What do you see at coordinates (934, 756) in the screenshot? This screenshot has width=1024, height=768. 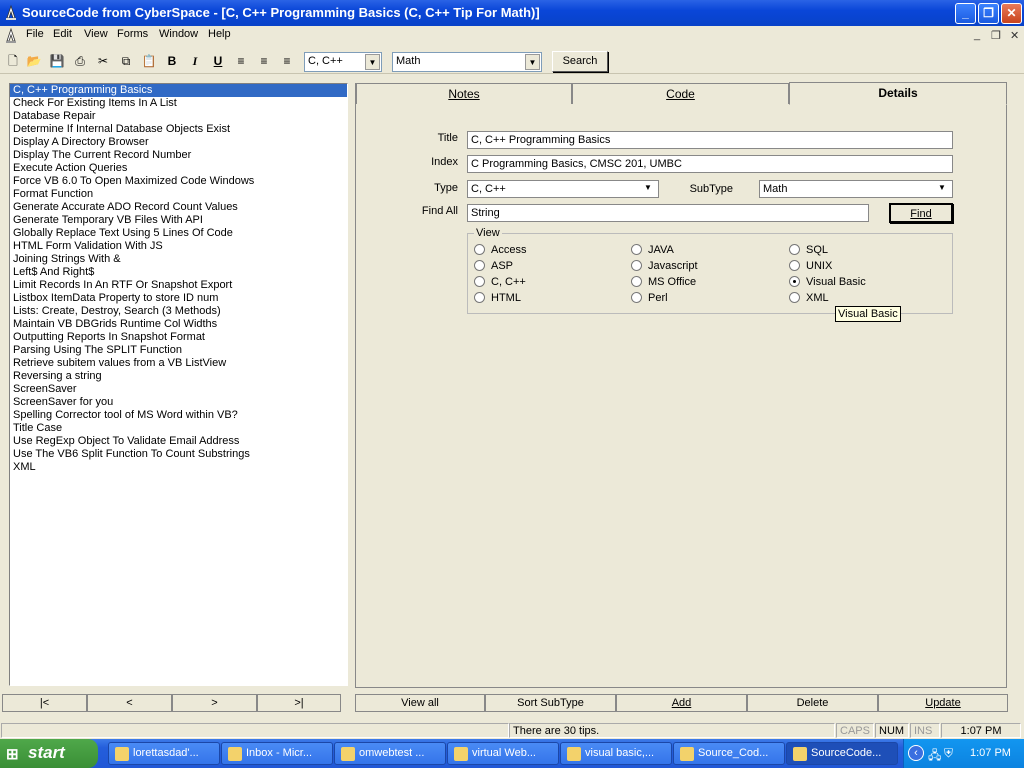 I see `network-icon: 🖧` at bounding box center [934, 756].